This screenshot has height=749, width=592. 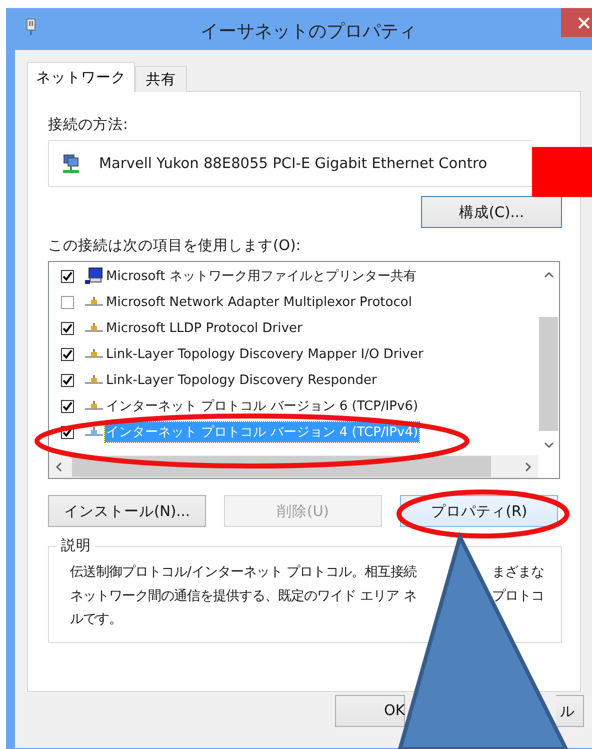 What do you see at coordinates (293, 164) in the screenshot?
I see `adapter-name: Marvell Yukon 88E8055 PCI-E Gigabit Ethernet Contro` at bounding box center [293, 164].